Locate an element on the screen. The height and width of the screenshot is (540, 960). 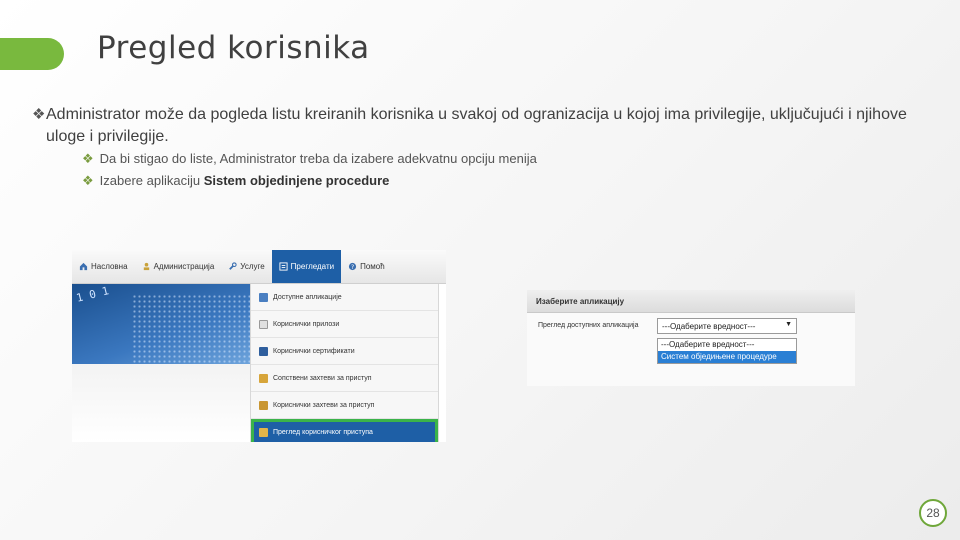
menu-item-user-attachments: Кориснички прилози is located at coordinates (344, 324).